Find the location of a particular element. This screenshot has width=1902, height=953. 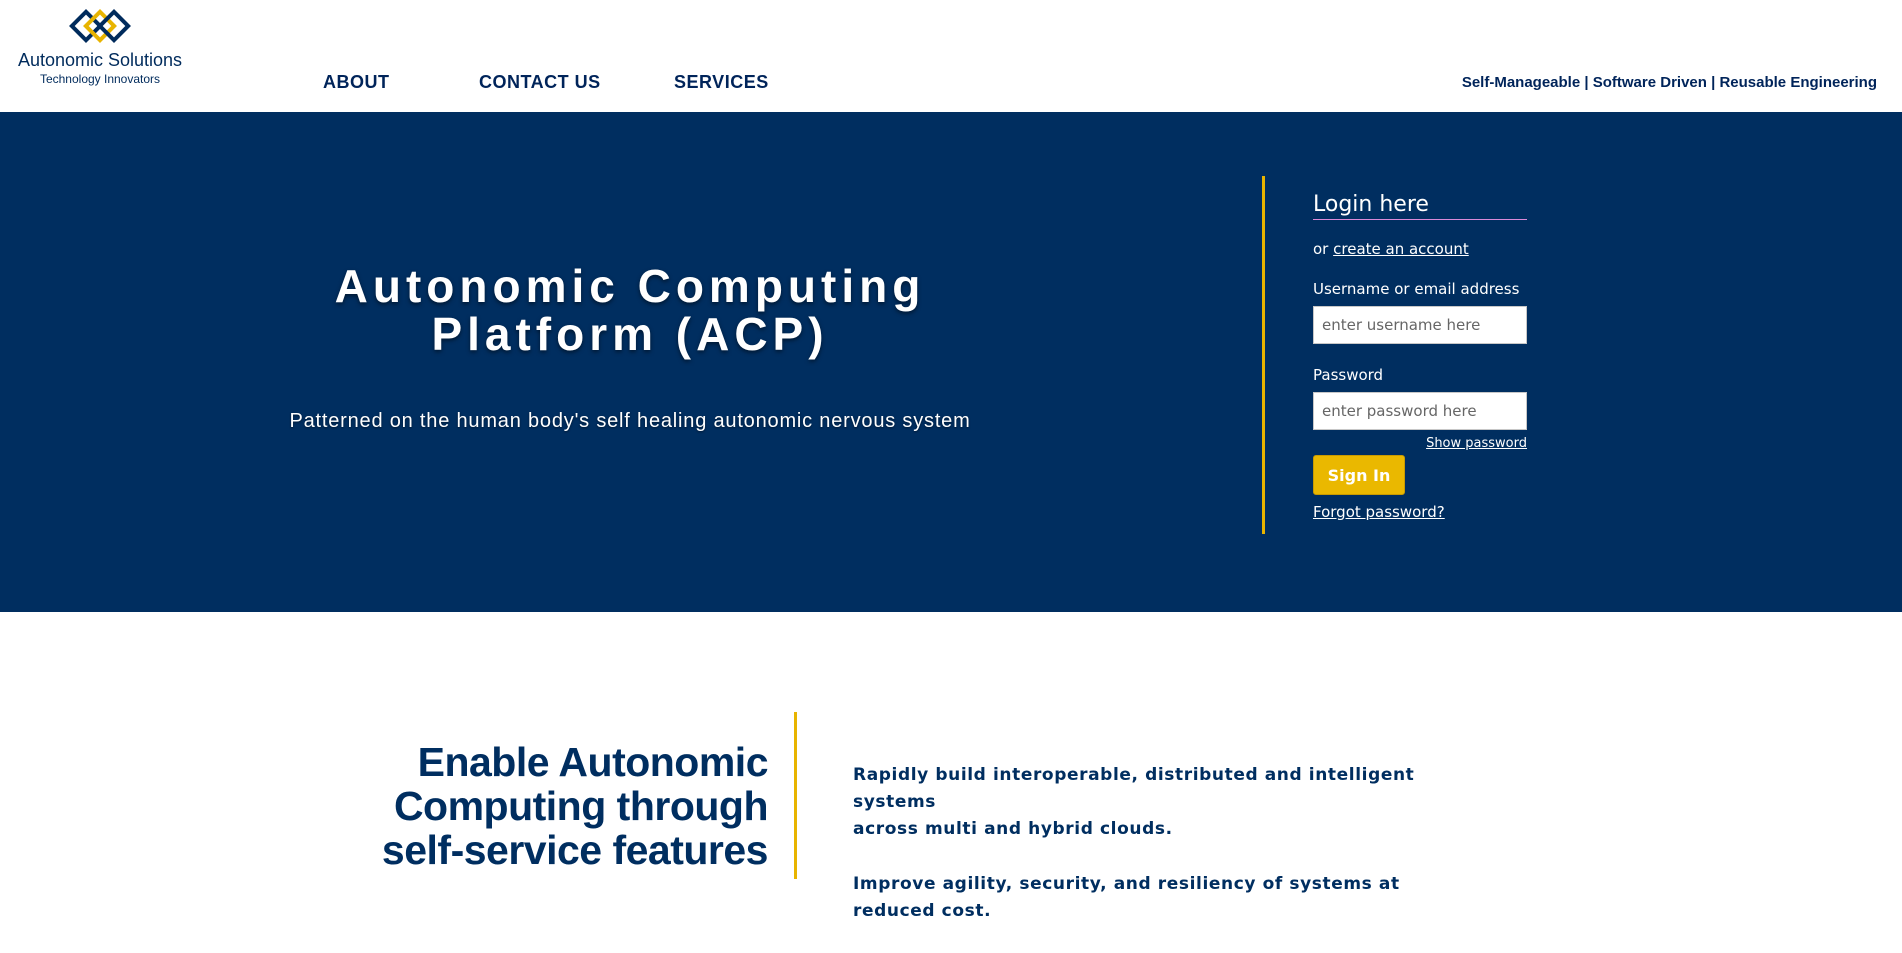

show-password-link: Show password is located at coordinates (1420, 443).